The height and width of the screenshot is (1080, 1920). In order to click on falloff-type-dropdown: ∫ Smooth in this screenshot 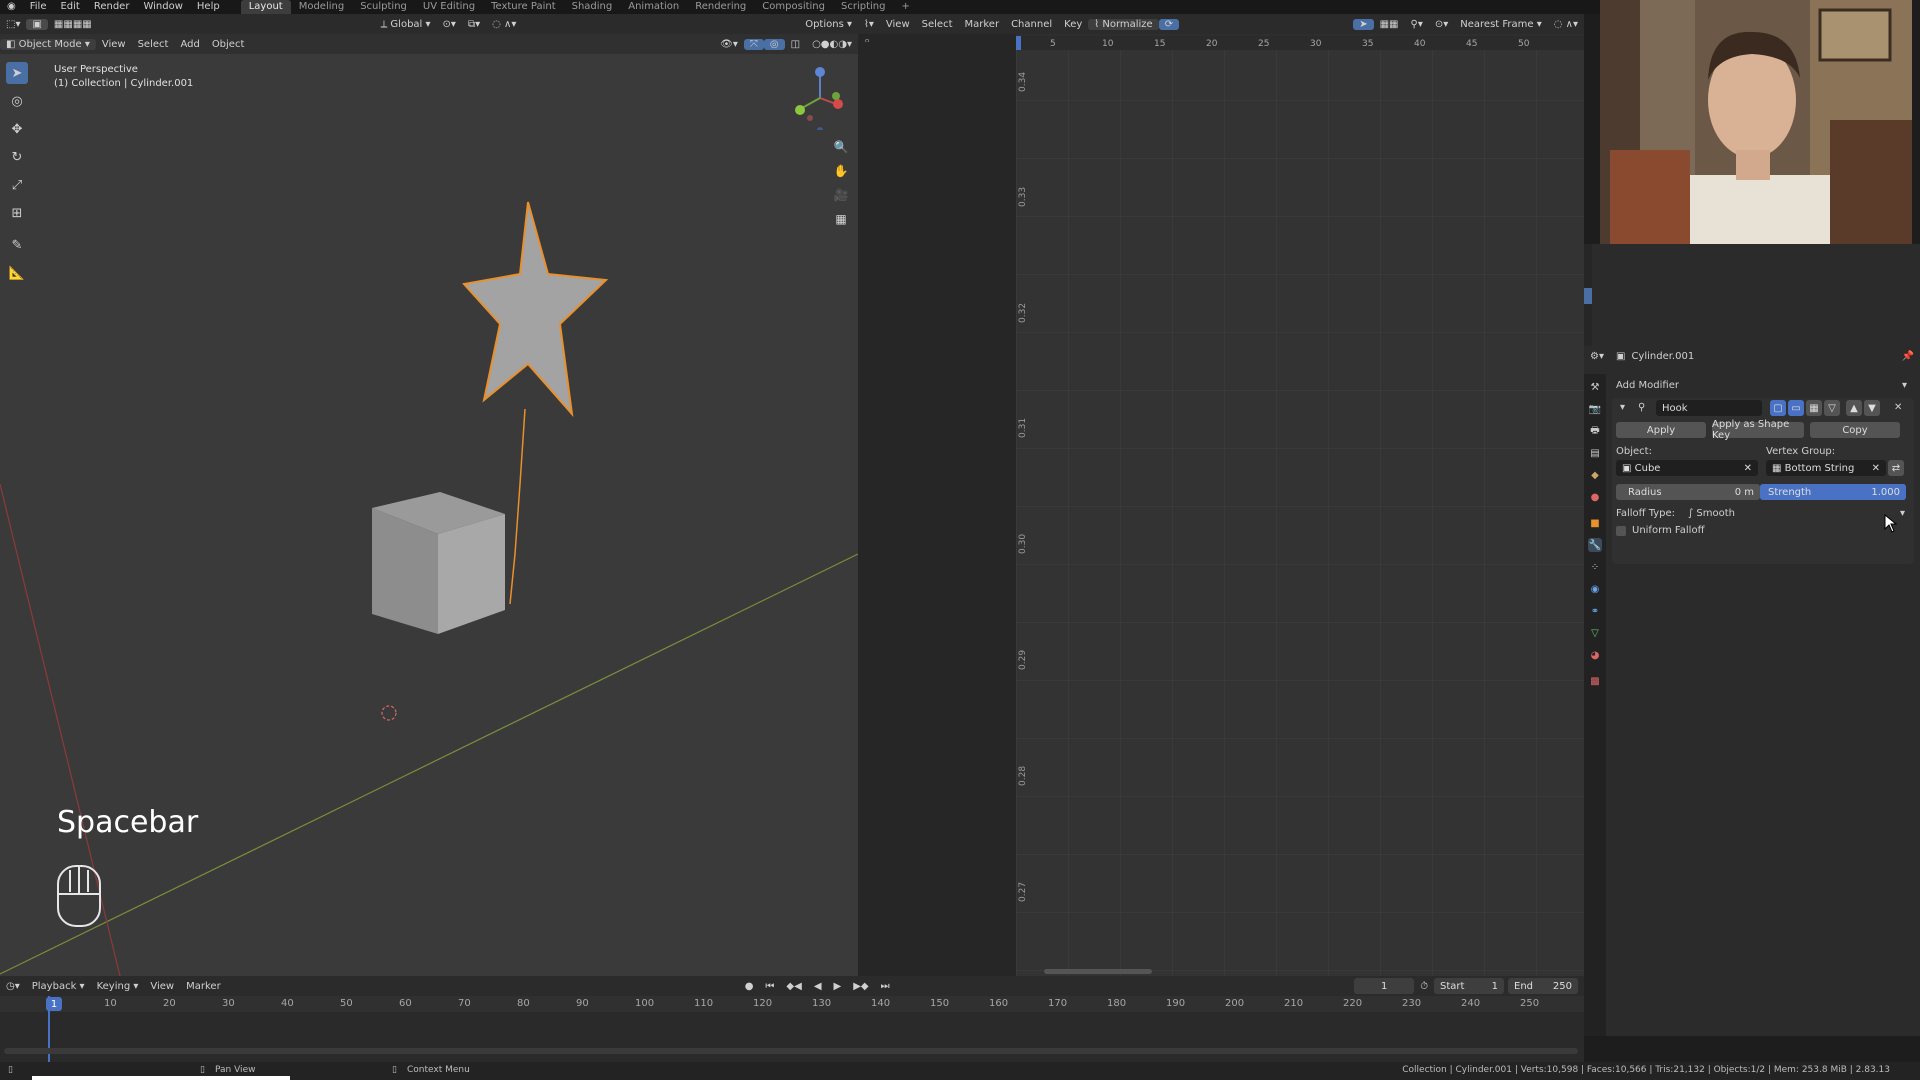, I will do `click(1711, 513)`.